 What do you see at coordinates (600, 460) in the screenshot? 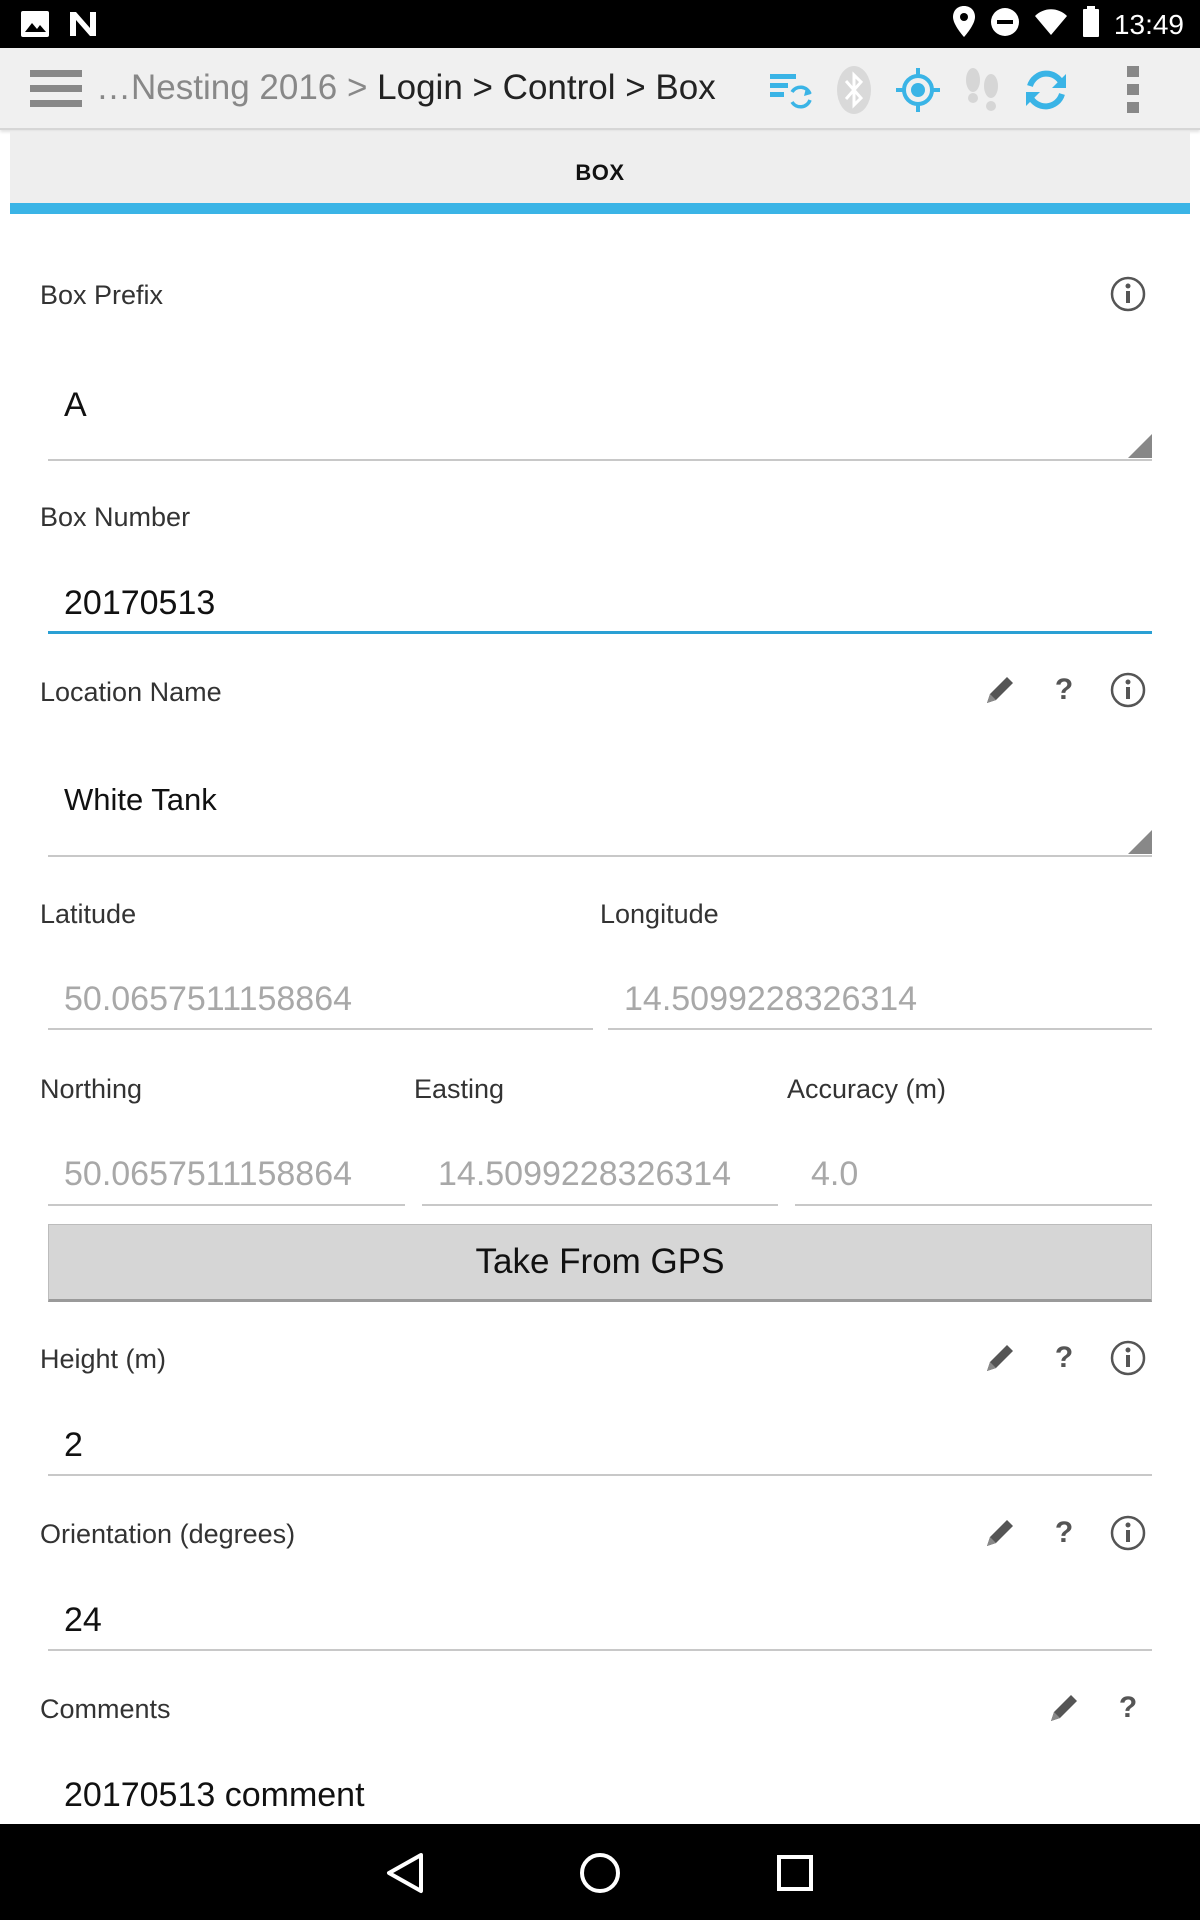
I see `box-prefix-underline` at bounding box center [600, 460].